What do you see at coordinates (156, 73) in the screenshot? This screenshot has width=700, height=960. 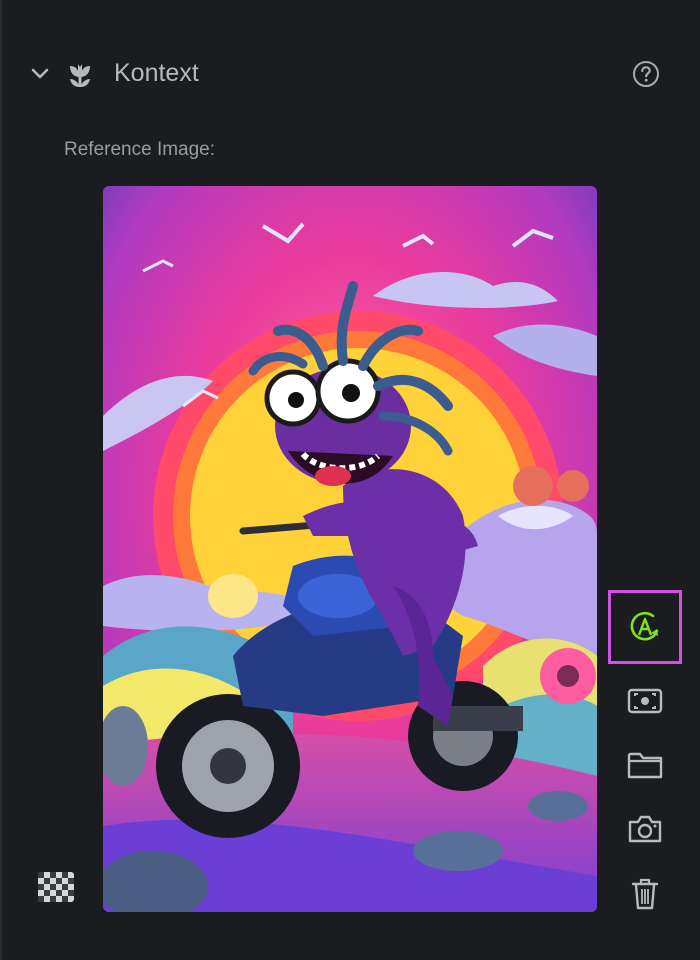 I see `section-title: Kontext` at bounding box center [156, 73].